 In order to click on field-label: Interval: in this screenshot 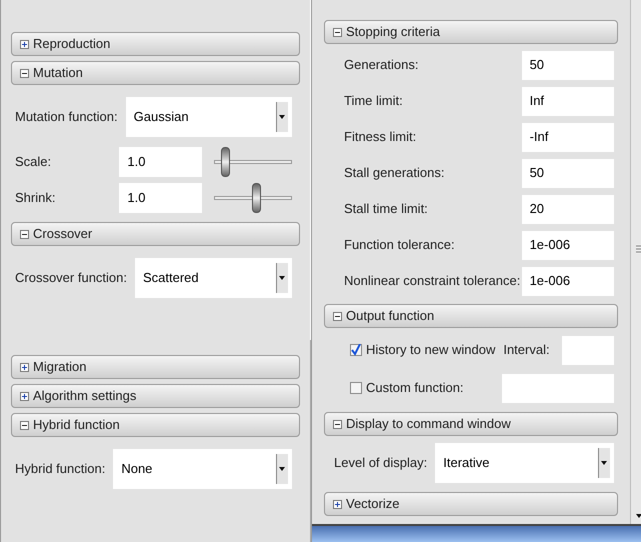, I will do `click(526, 350)`.